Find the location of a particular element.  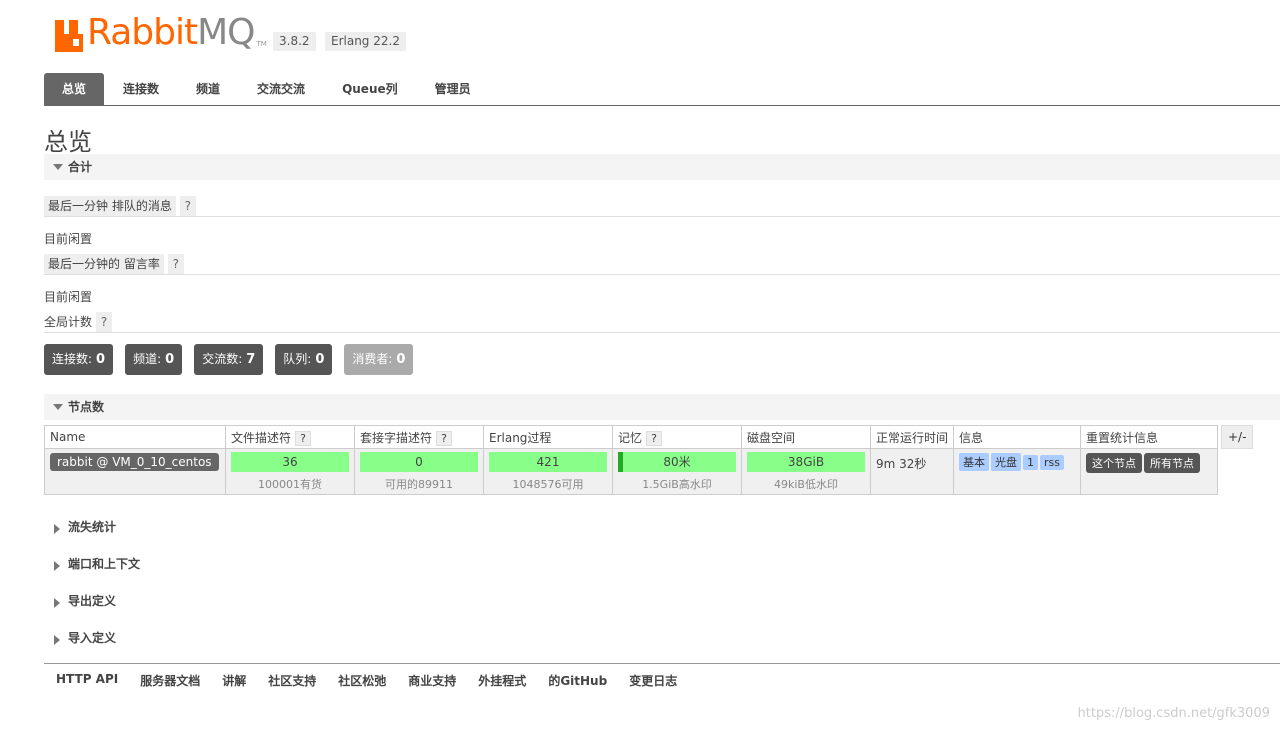

sockets-cell: 0 可用的89911 is located at coordinates (419, 471).